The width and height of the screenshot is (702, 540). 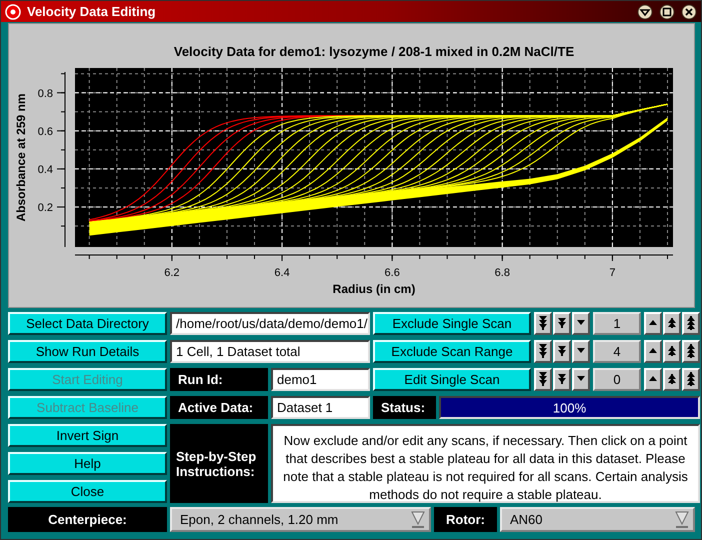 What do you see at coordinates (485, 463) in the screenshot?
I see `instructions-text: Now exclude and/or edit any scans, if necessary. Then click on a point that describes best a stable plateau for all data in this dataset. Please note that a stable plateau is not required for all scans. Certain analysis methods do not require a stable plateau.` at bounding box center [485, 463].